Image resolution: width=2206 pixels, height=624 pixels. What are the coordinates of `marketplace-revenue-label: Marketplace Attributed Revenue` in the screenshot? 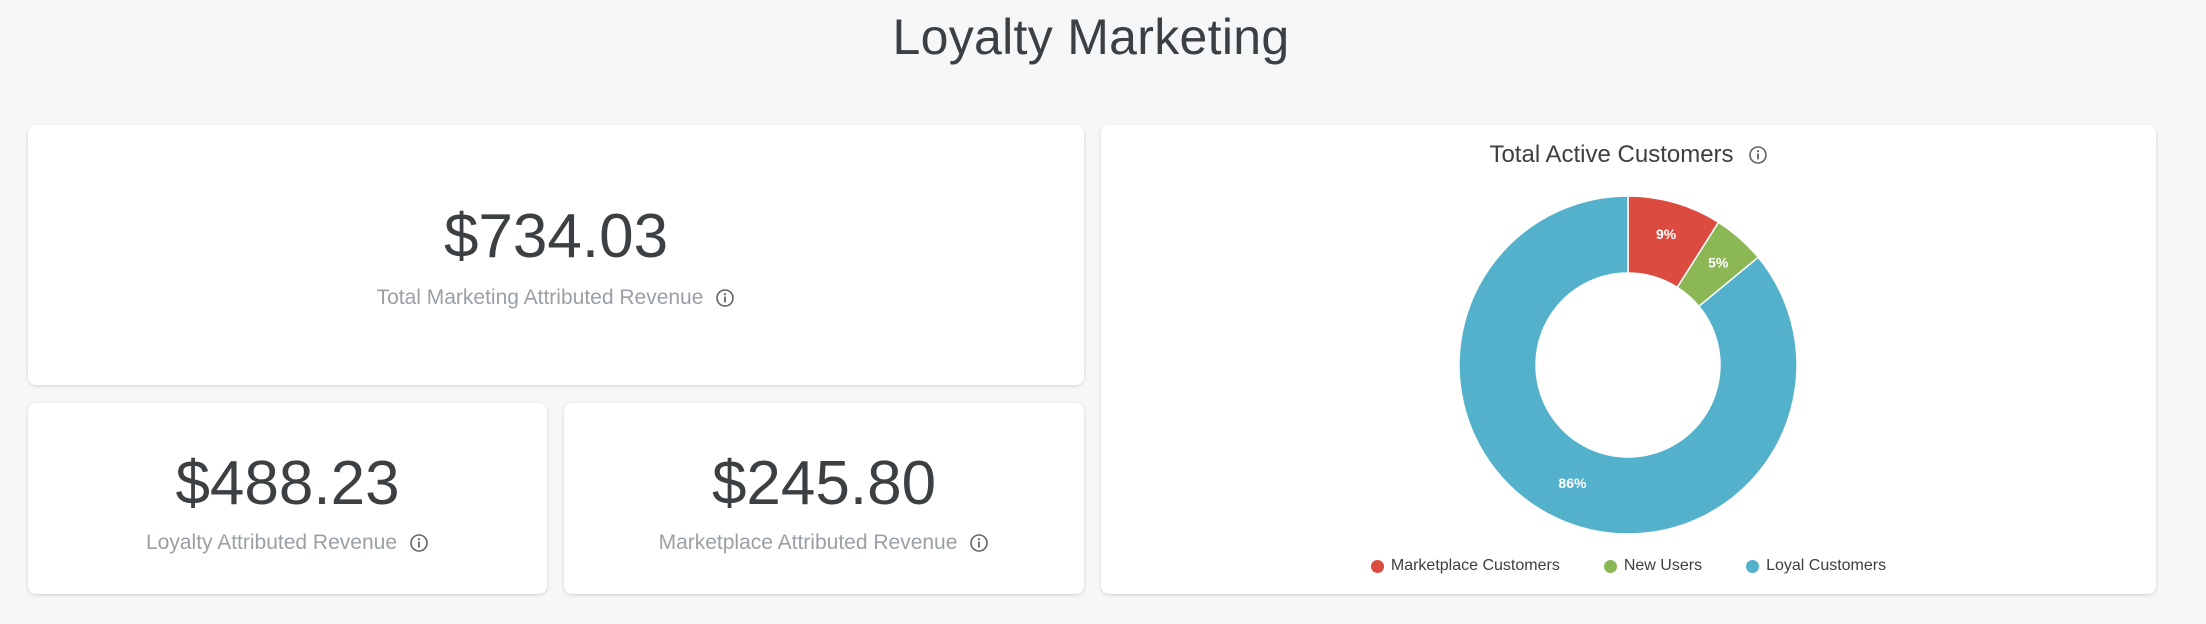 It's located at (808, 542).